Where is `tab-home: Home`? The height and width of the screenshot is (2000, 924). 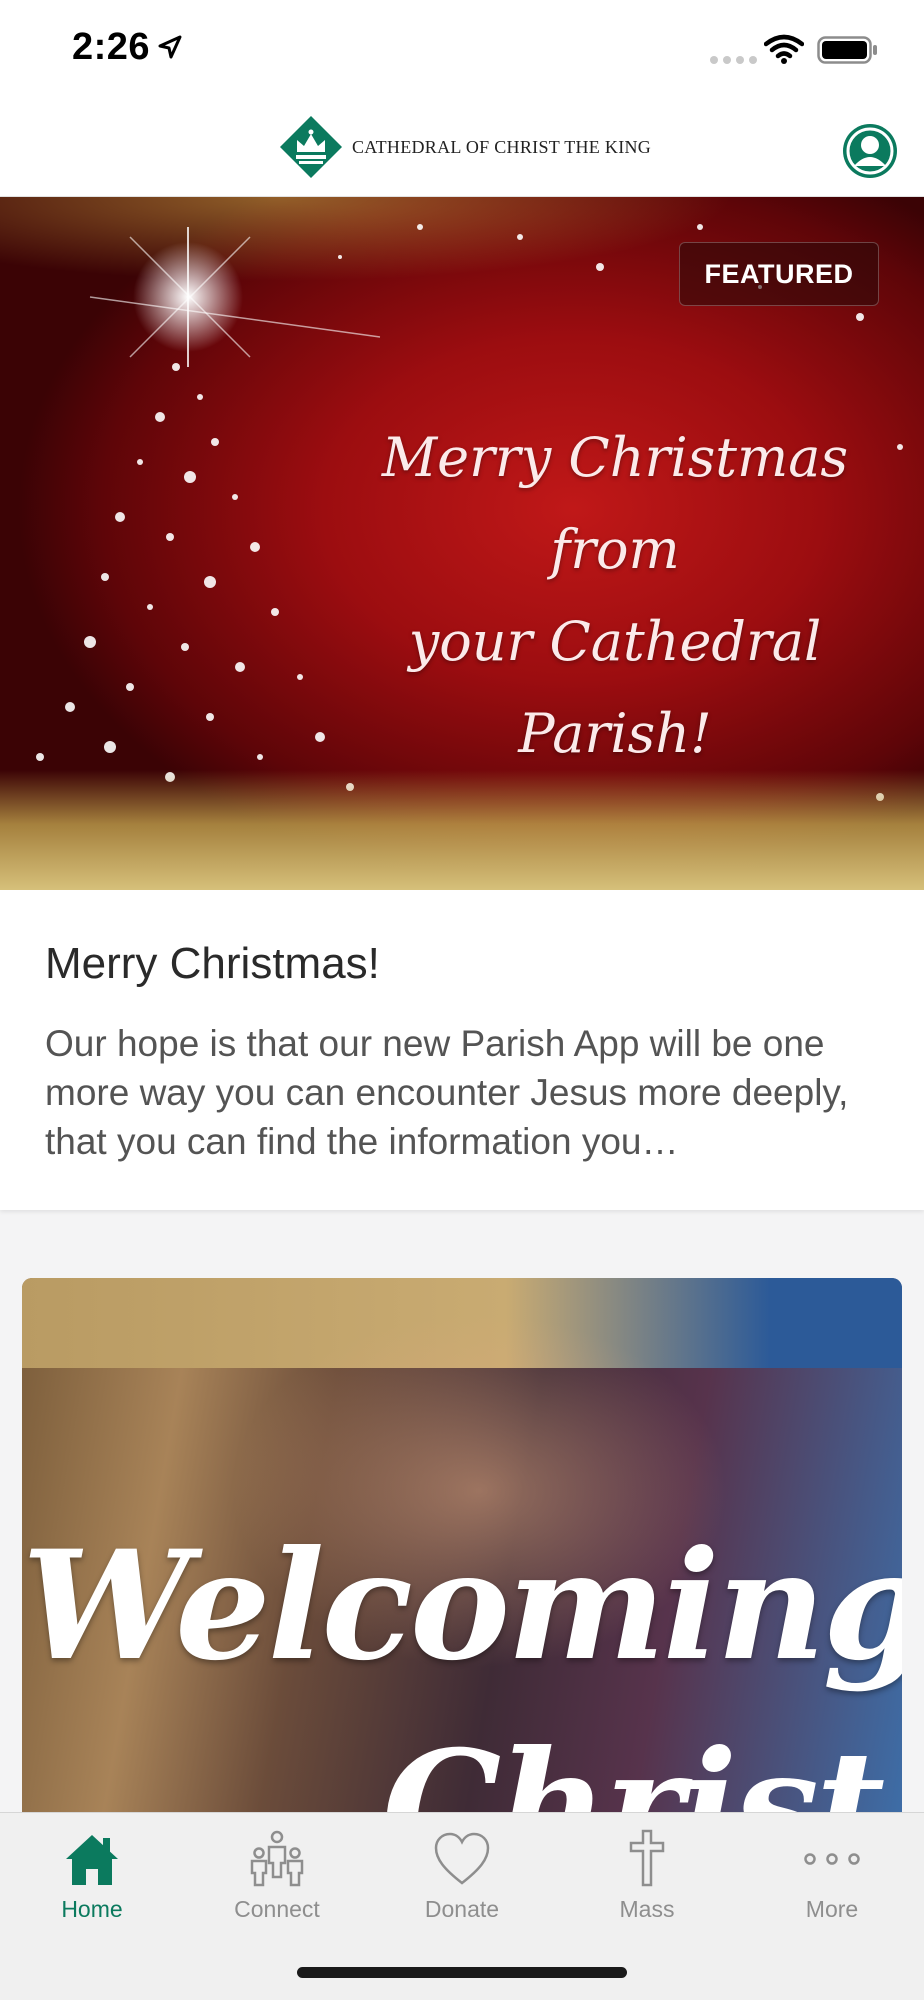
tab-home: Home is located at coordinates (92, 1873).